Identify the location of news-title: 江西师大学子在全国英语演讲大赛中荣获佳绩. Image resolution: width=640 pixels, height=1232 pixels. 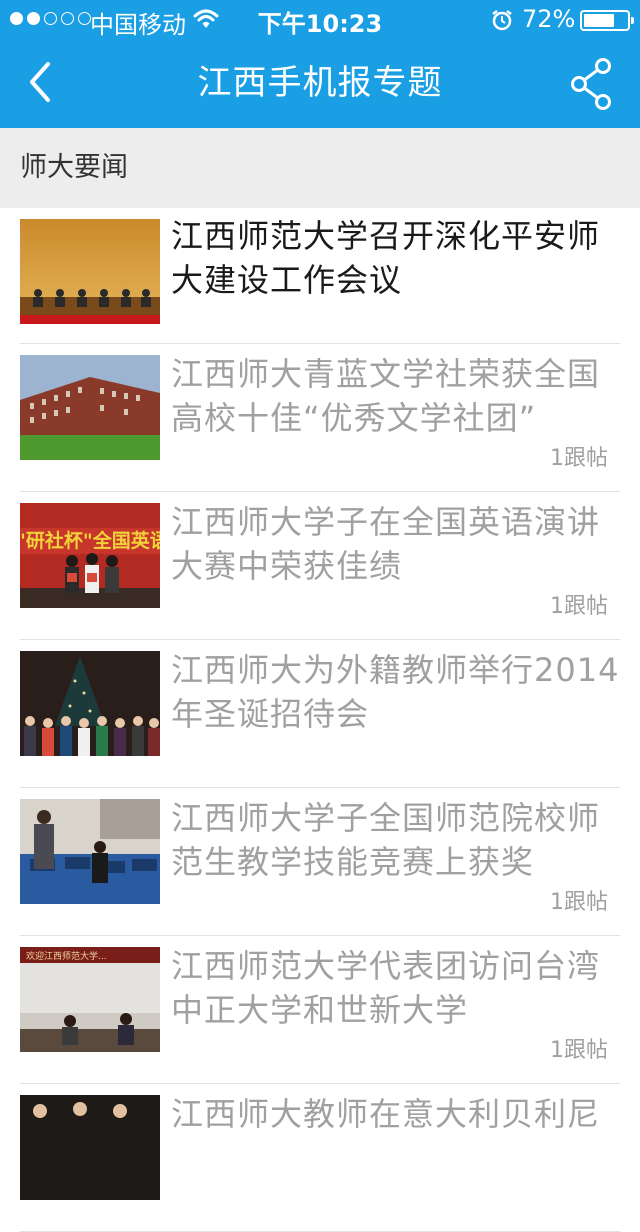
(386, 544).